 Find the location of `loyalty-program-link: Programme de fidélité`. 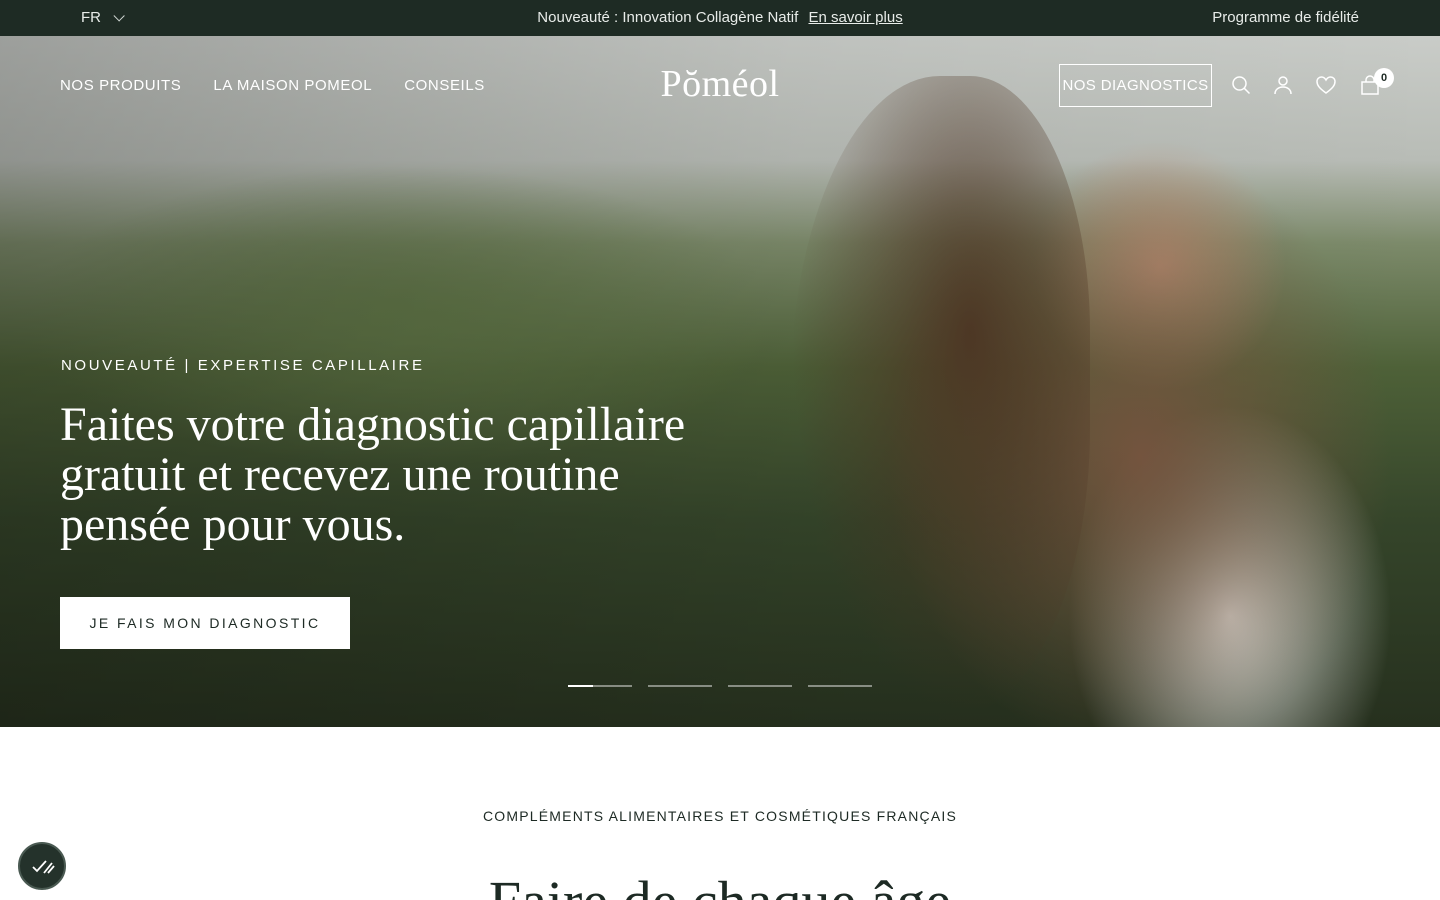

loyalty-program-link: Programme de fidélité is located at coordinates (1285, 17).